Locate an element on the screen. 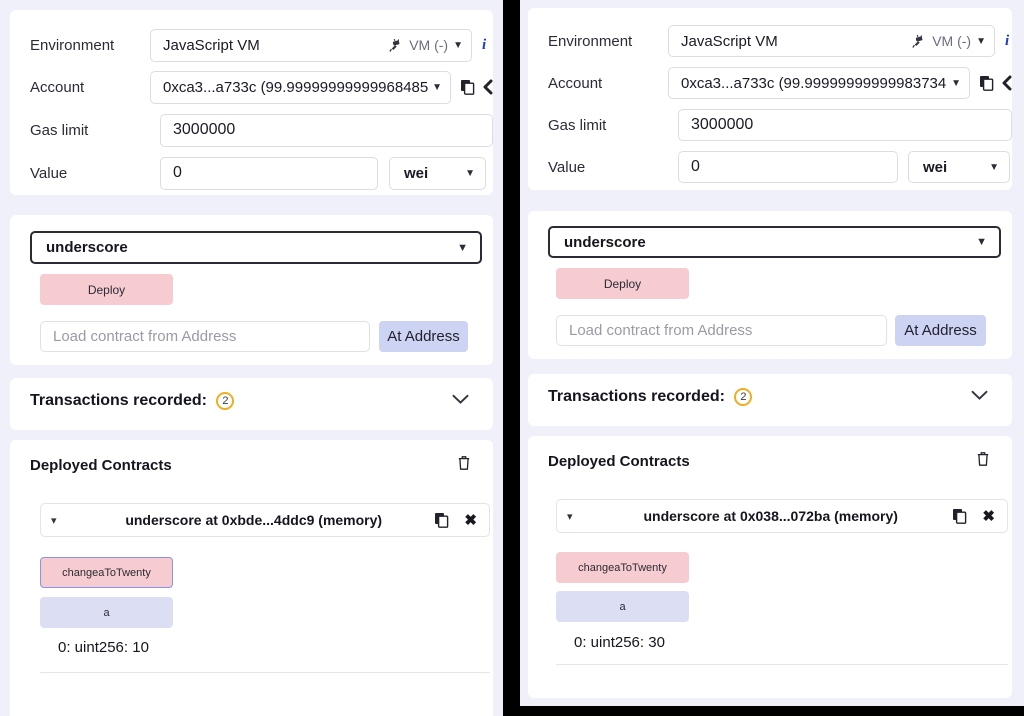 The image size is (1024, 716). account-select: 0xca3...a733c (99.99999999999968485 ▼ is located at coordinates (300, 87).